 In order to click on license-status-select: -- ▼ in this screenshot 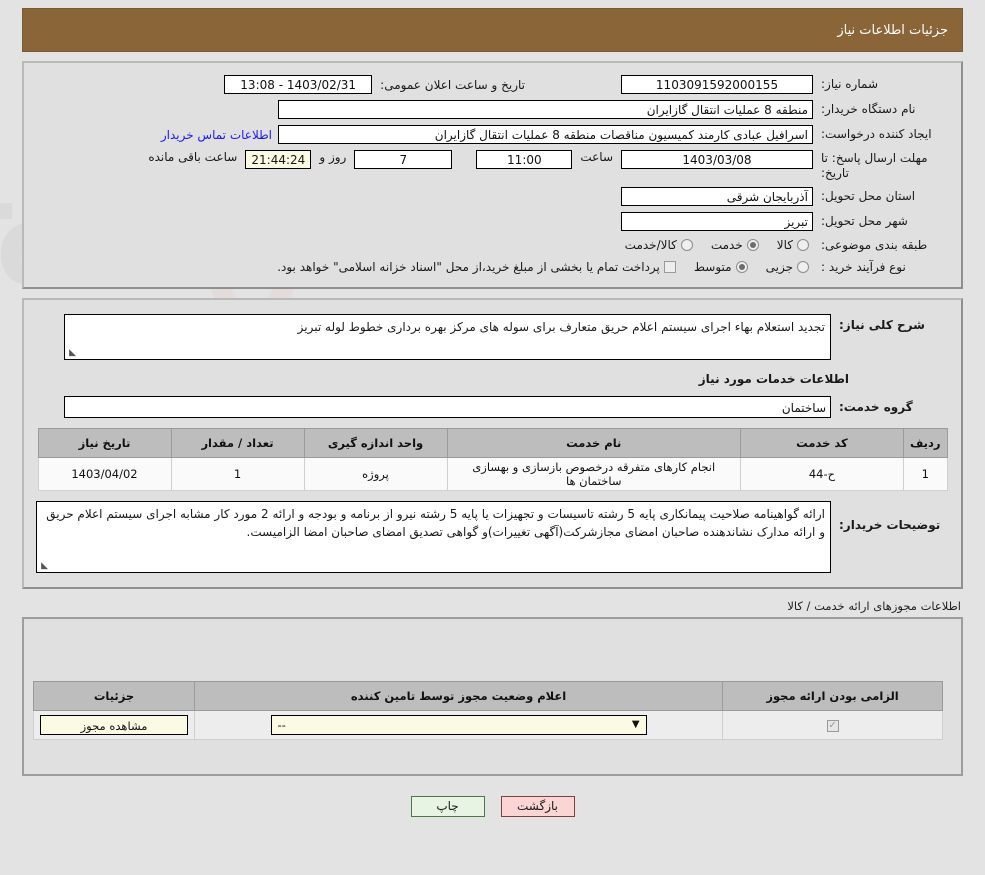, I will do `click(458, 725)`.